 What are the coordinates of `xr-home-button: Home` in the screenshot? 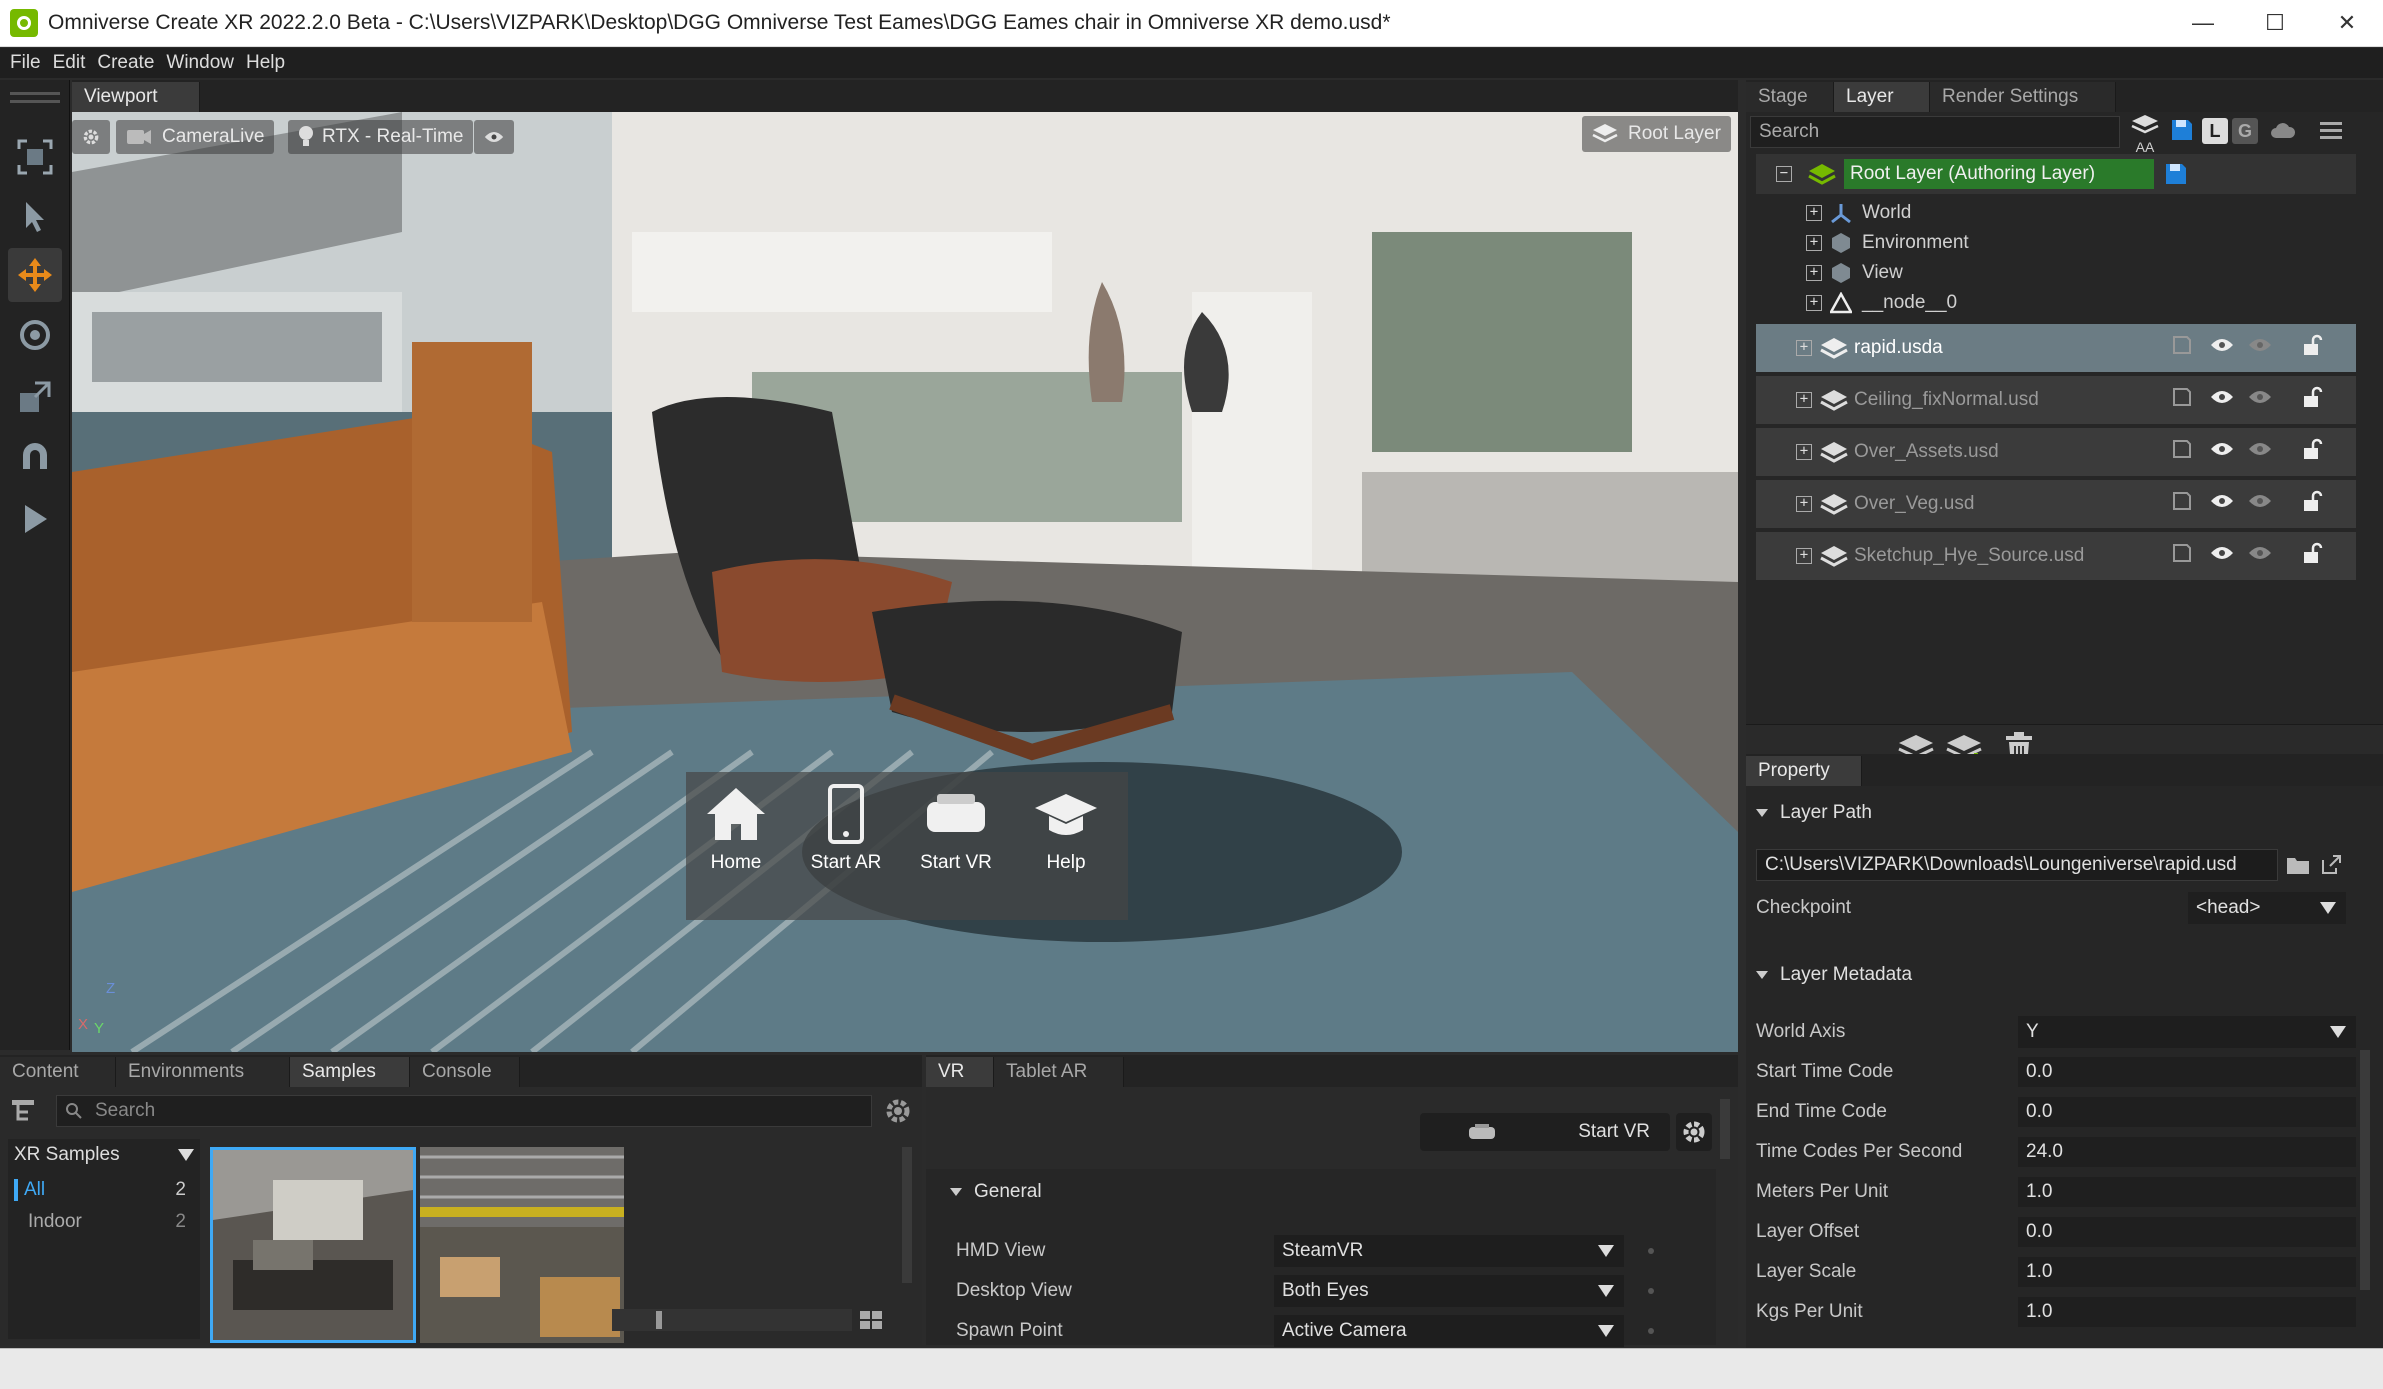 It's located at (736, 829).